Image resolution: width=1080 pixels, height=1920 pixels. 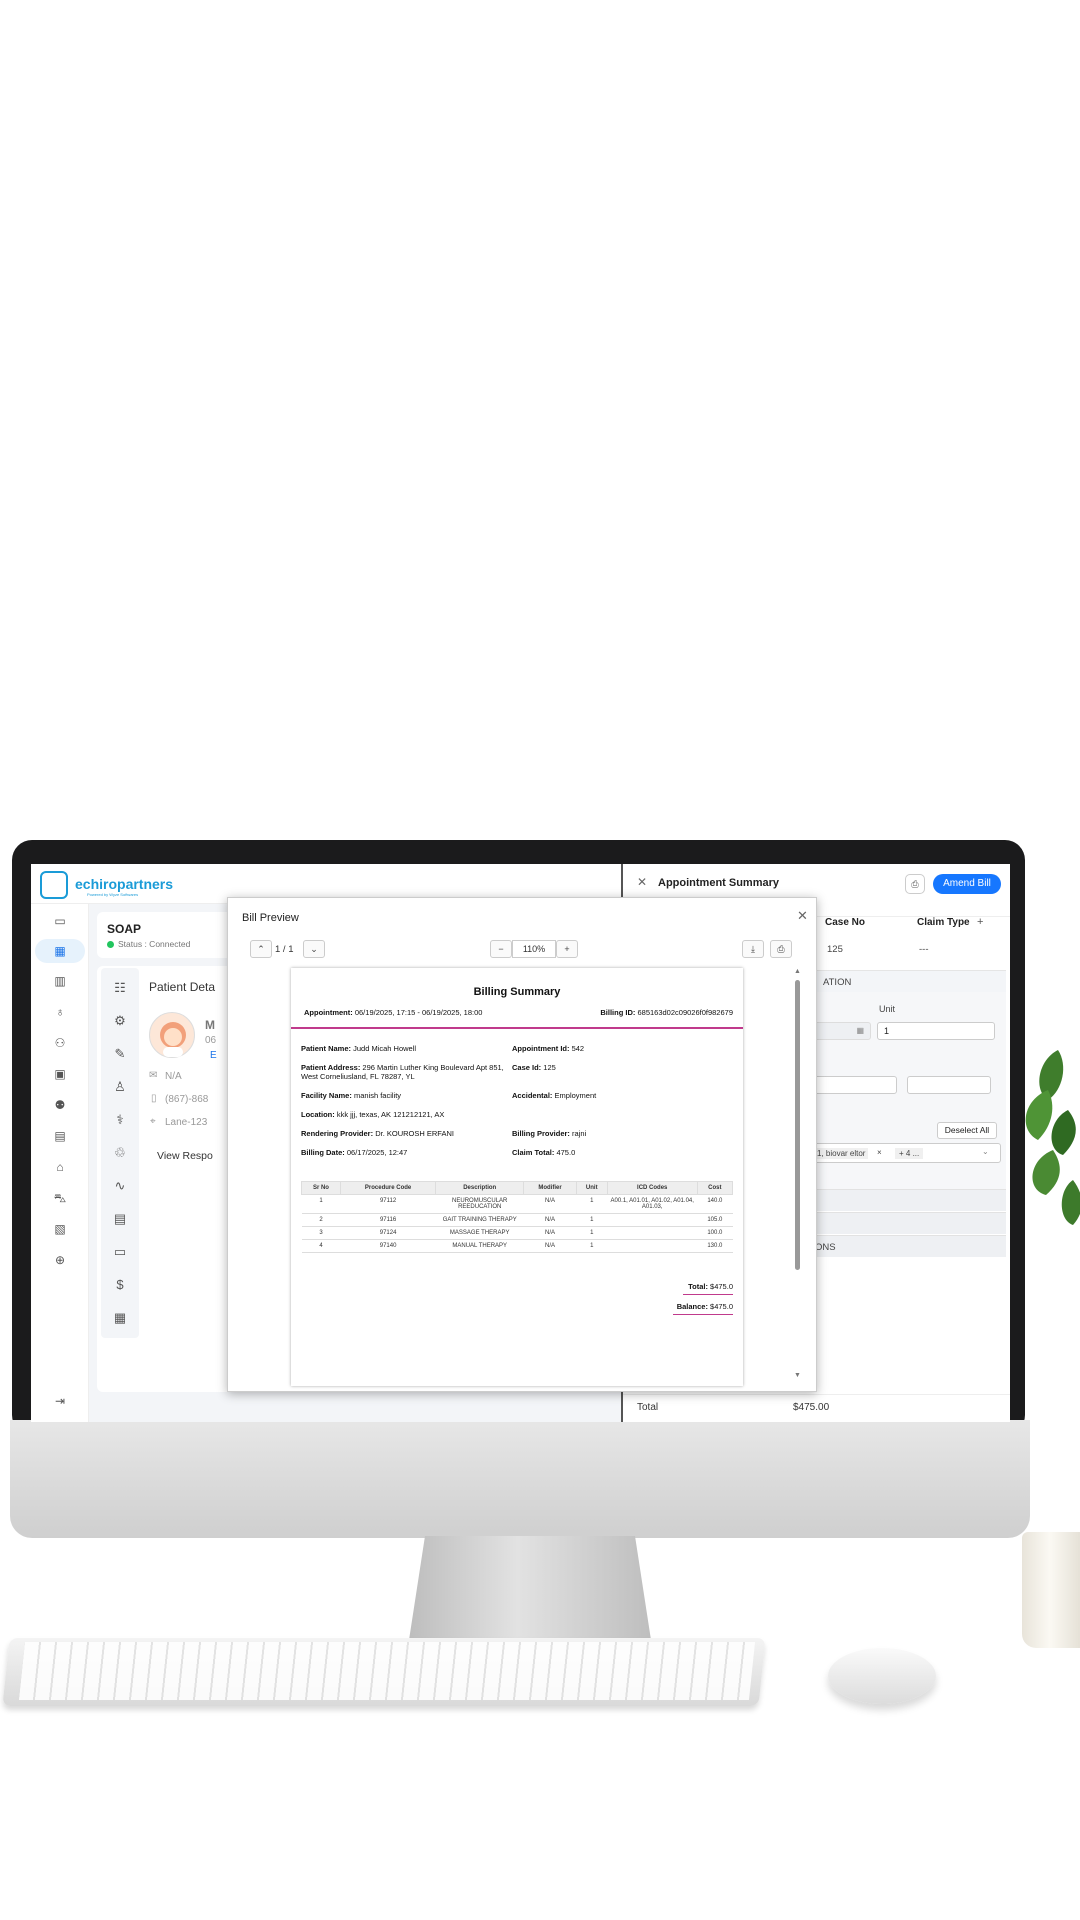 What do you see at coordinates (120, 988) in the screenshot?
I see `profile-card-icon: ☷` at bounding box center [120, 988].